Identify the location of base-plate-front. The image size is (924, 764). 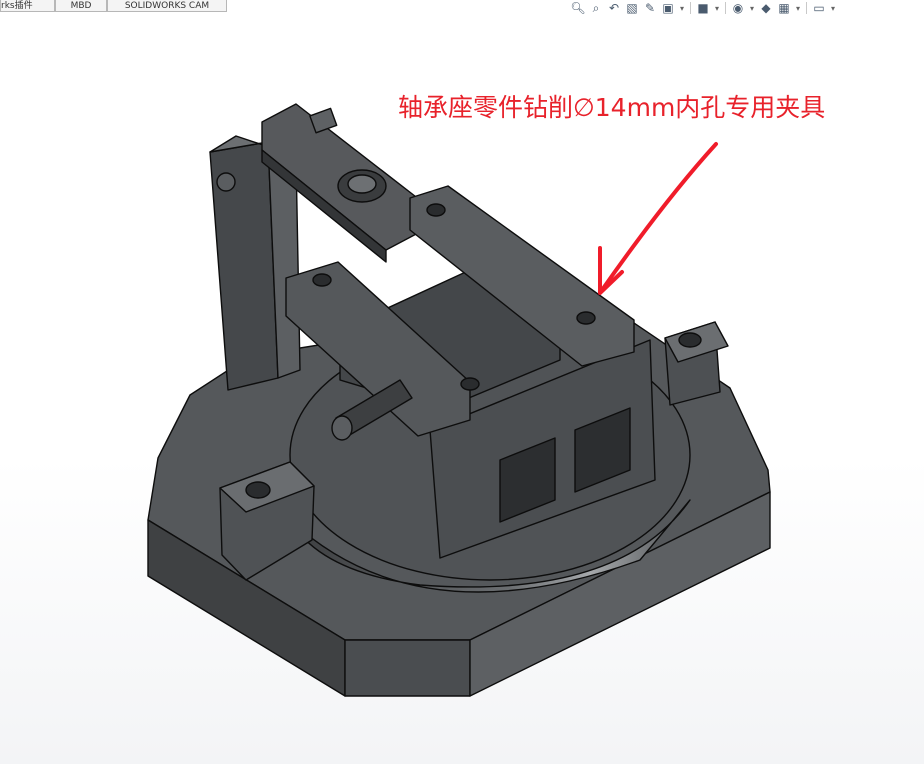
(407, 668).